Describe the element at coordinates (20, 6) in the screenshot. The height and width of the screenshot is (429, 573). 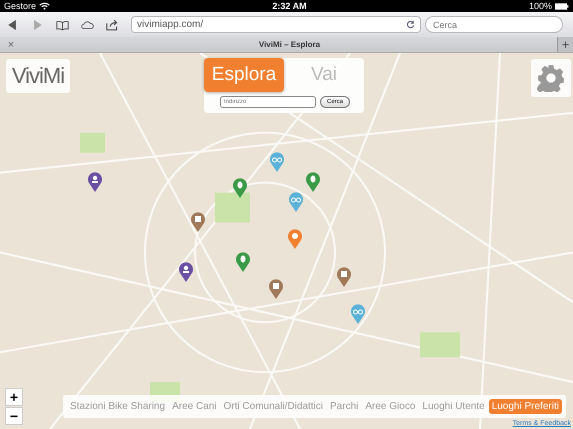
I see `carrier-name: Gestore` at that location.